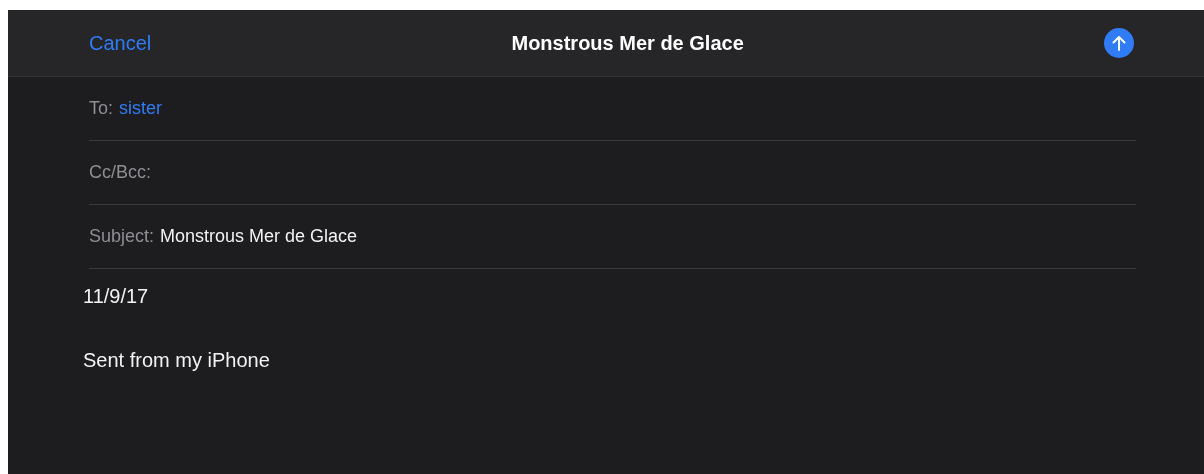 The width and height of the screenshot is (1204, 474). What do you see at coordinates (116, 296) in the screenshot?
I see `message-text: 11/9/17` at bounding box center [116, 296].